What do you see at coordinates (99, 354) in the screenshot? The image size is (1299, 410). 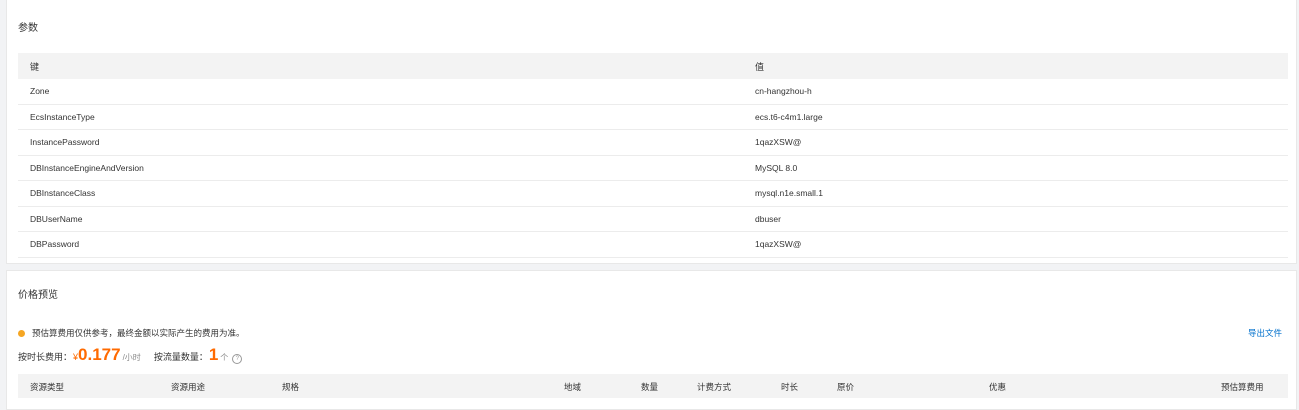 I see `hourly-cost-value: 0.177` at bounding box center [99, 354].